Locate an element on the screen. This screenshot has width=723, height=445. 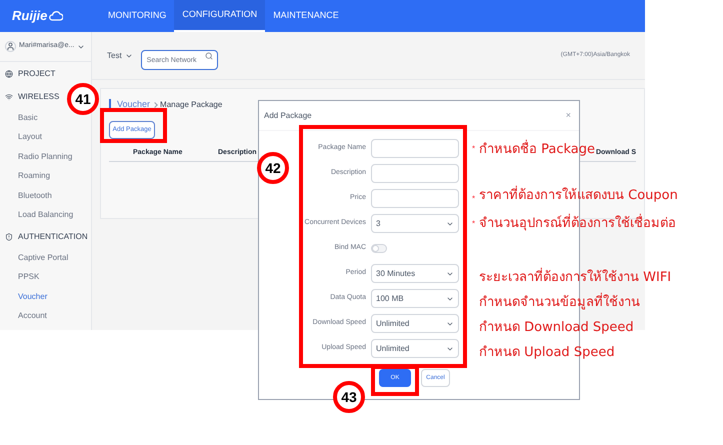
search-icon is located at coordinates (208, 56).